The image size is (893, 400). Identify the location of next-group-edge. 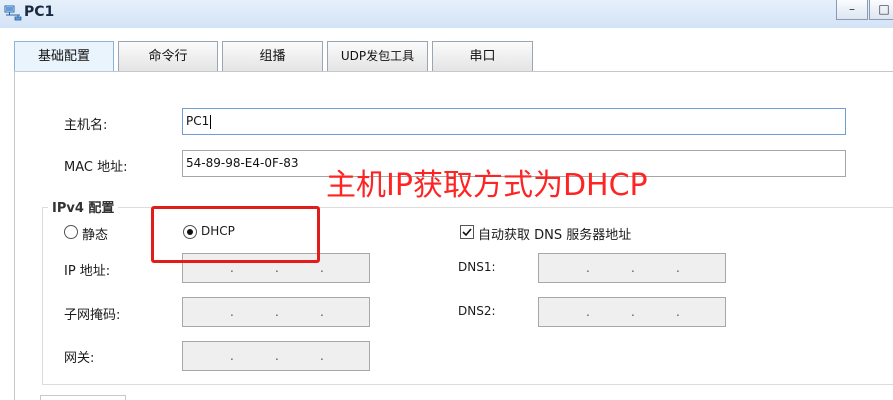
(83, 397).